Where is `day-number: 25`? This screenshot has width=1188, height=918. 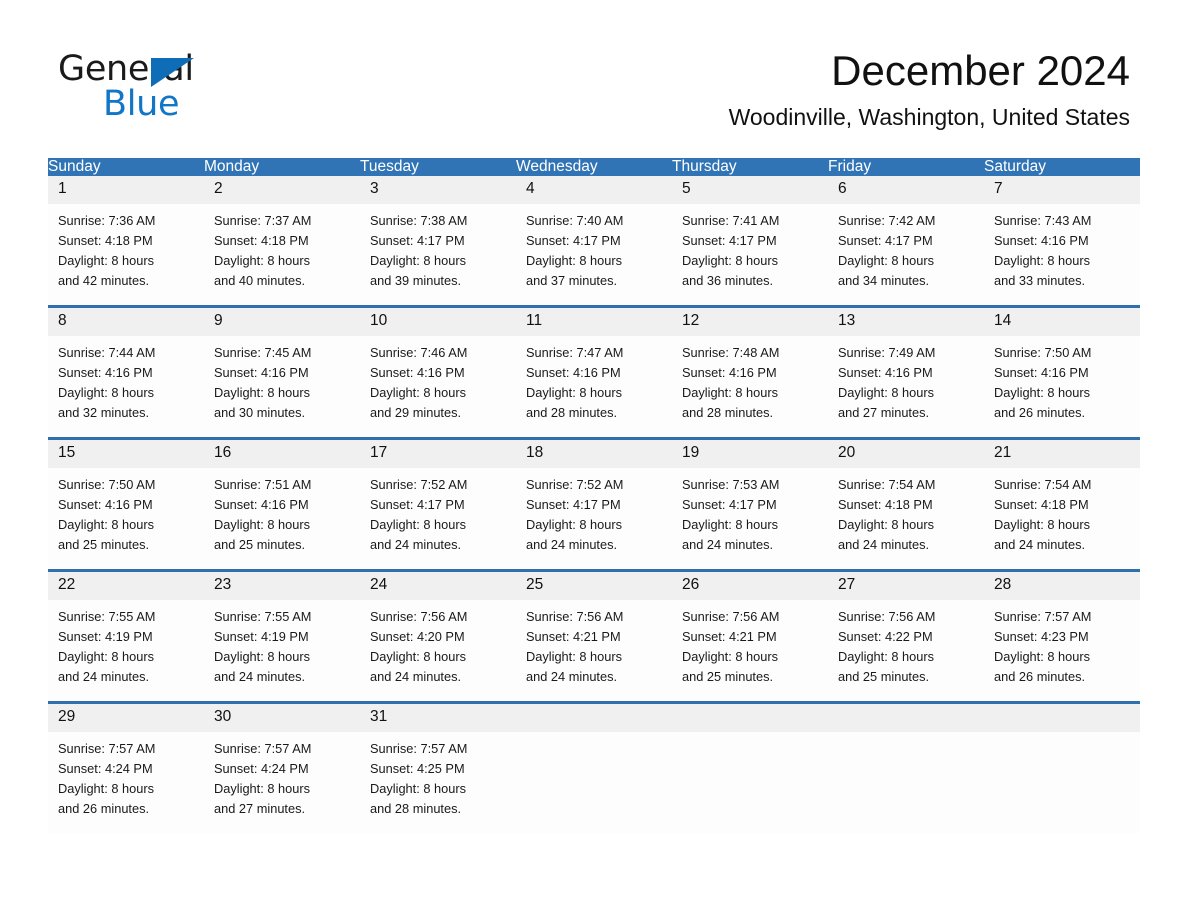 day-number: 25 is located at coordinates (594, 586).